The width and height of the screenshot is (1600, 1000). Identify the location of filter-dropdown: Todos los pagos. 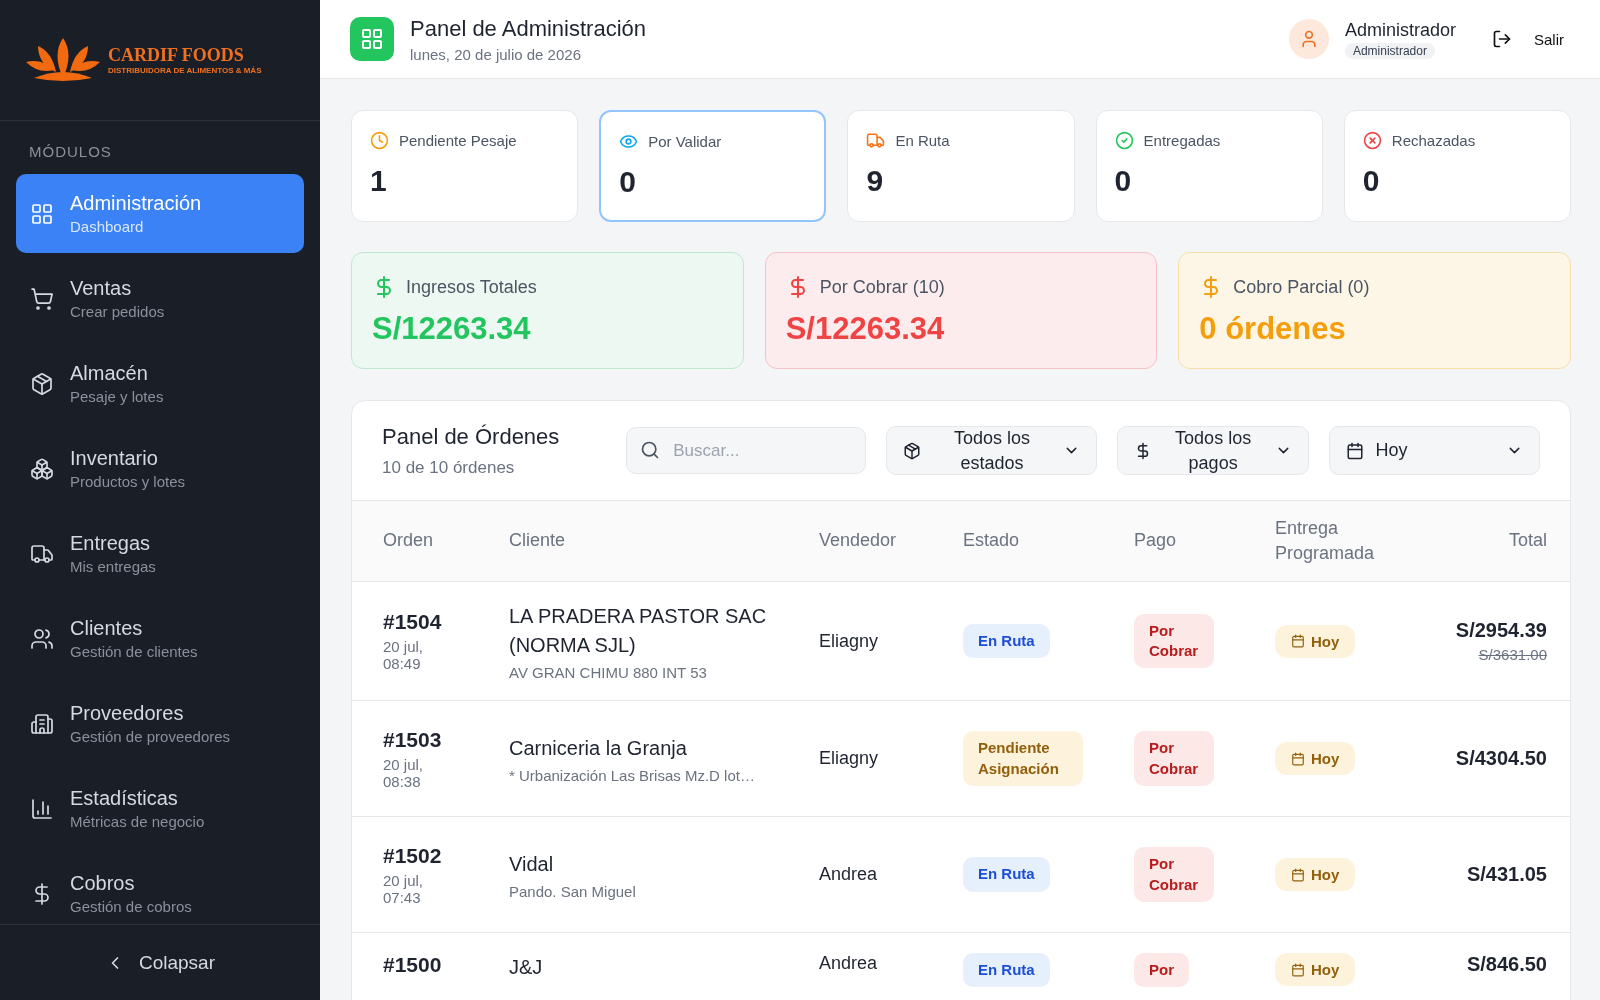
(1212, 450).